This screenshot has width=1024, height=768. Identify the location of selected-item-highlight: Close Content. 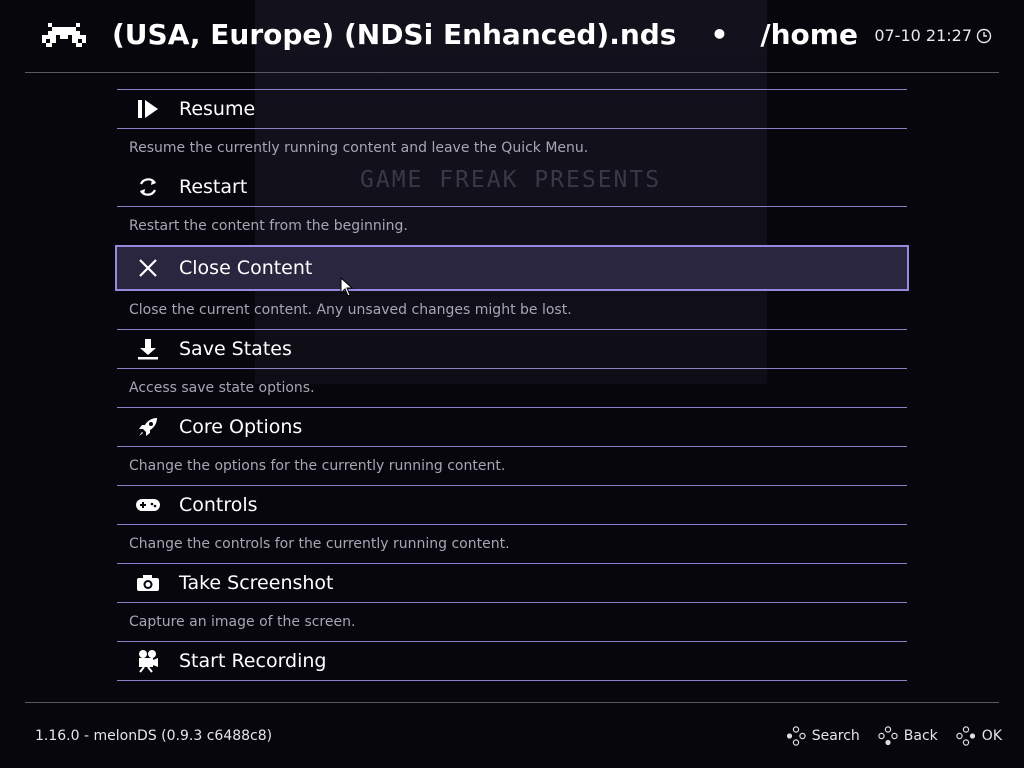
(512, 268).